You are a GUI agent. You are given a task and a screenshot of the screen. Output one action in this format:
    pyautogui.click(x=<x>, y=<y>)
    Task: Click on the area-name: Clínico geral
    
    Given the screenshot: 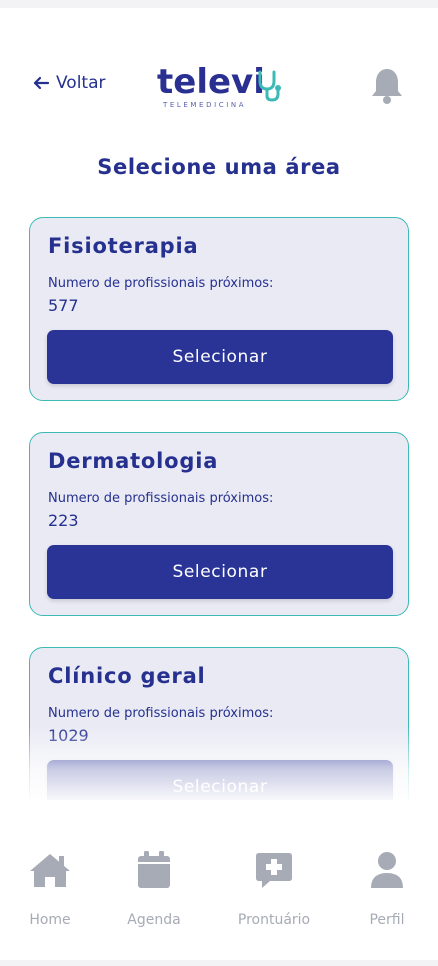 What is the action you would take?
    pyautogui.click(x=127, y=676)
    